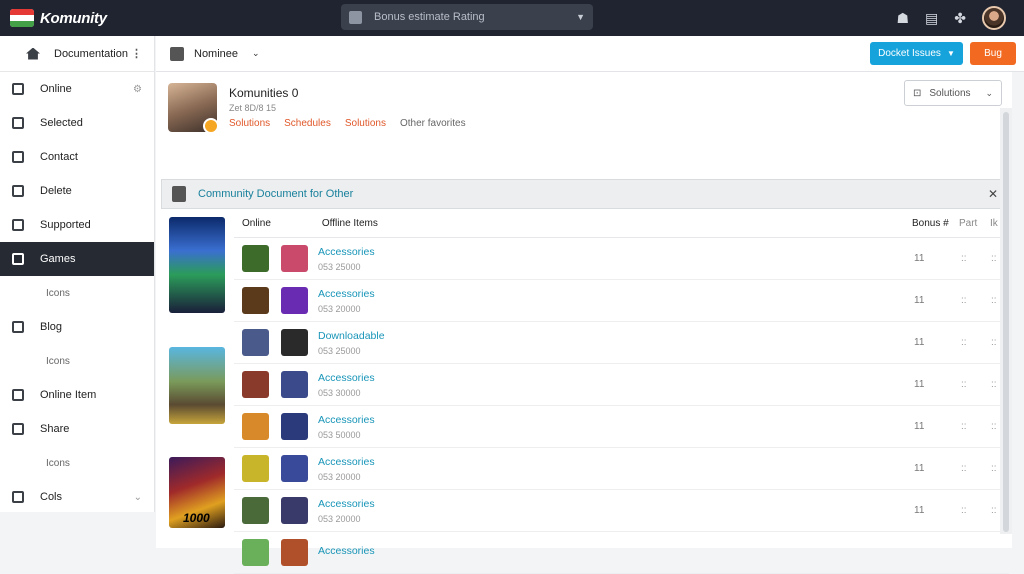 Image resolution: width=1024 pixels, height=574 pixels. What do you see at coordinates (621, 259) in the screenshot?
I see `table-row: Accessories 053 25000 11::::` at bounding box center [621, 259].